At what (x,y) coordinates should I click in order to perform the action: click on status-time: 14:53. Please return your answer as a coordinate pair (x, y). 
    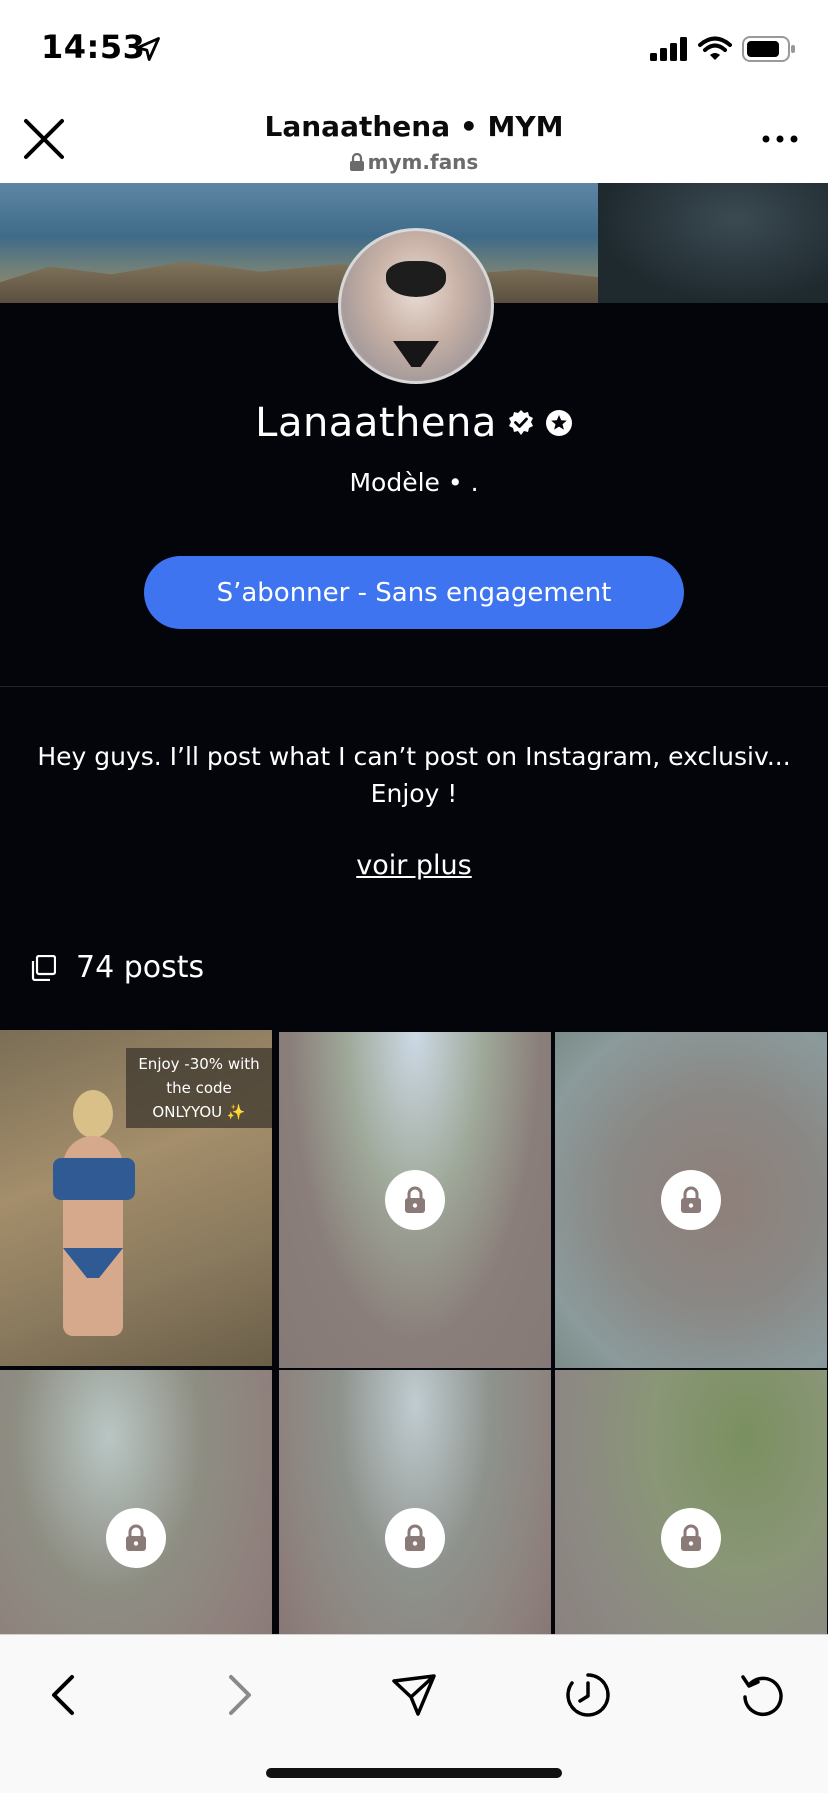
    Looking at the image, I should click on (93, 47).